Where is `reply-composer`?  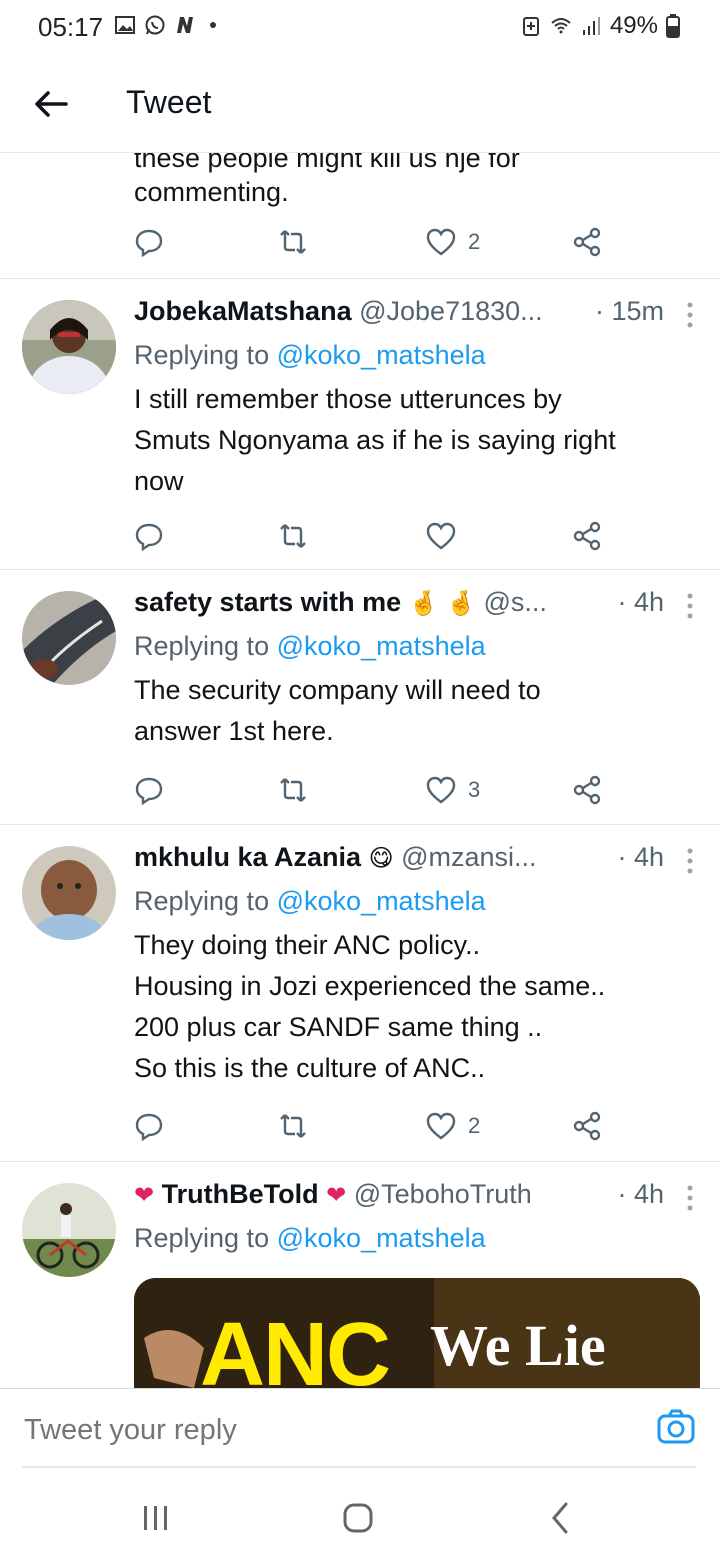
reply-composer is located at coordinates (360, 1428).